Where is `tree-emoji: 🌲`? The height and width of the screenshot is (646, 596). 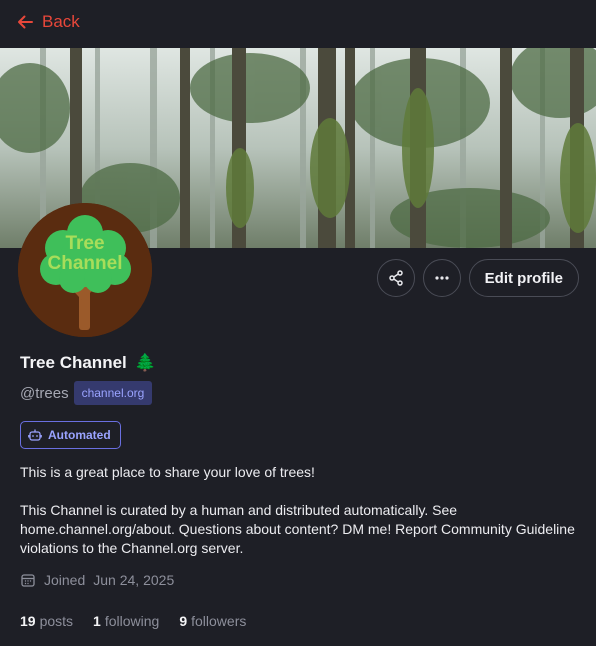 tree-emoji: 🌲 is located at coordinates (145, 362).